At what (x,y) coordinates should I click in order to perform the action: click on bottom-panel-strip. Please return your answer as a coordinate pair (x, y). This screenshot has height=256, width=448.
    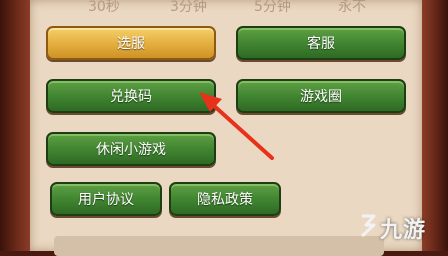
    Looking at the image, I should click on (219, 246).